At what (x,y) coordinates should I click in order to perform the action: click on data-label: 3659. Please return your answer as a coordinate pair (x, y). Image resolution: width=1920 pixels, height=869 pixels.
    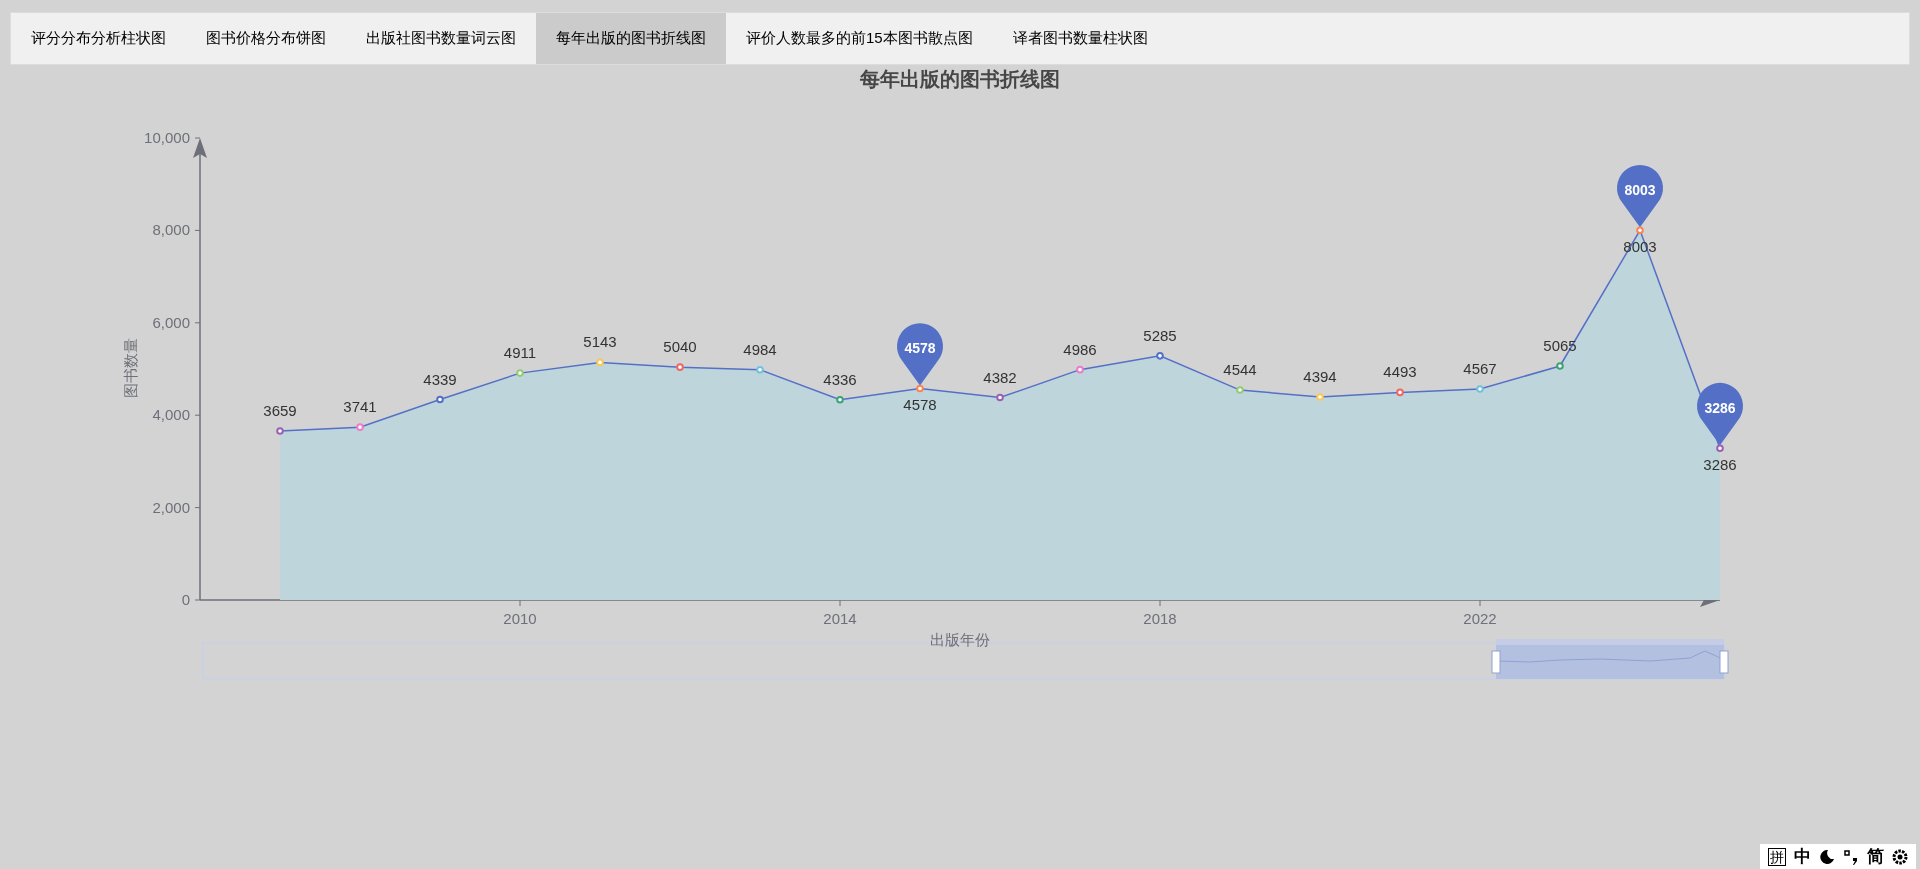
    Looking at the image, I should click on (280, 410).